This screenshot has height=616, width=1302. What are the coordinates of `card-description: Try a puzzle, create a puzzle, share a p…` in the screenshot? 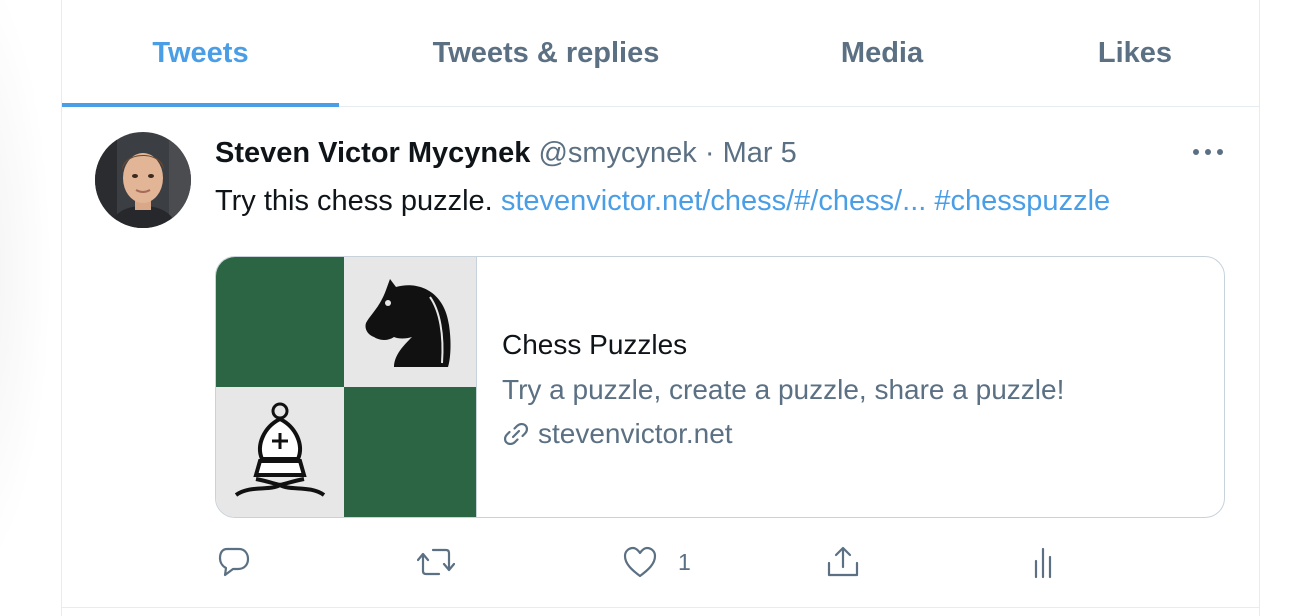 It's located at (783, 389).